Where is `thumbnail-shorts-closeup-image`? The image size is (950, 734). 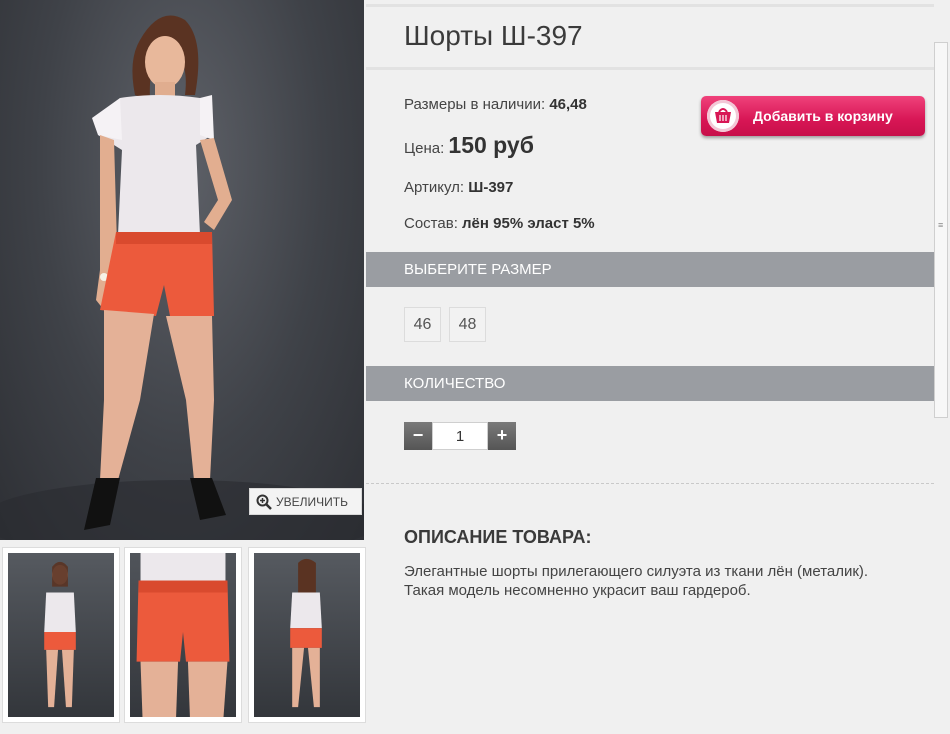 thumbnail-shorts-closeup-image is located at coordinates (183, 635).